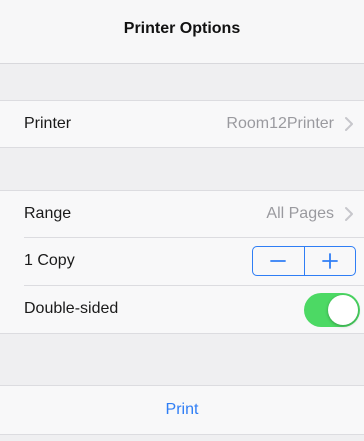  What do you see at coordinates (300, 213) in the screenshot?
I see `range-value: All Pages` at bounding box center [300, 213].